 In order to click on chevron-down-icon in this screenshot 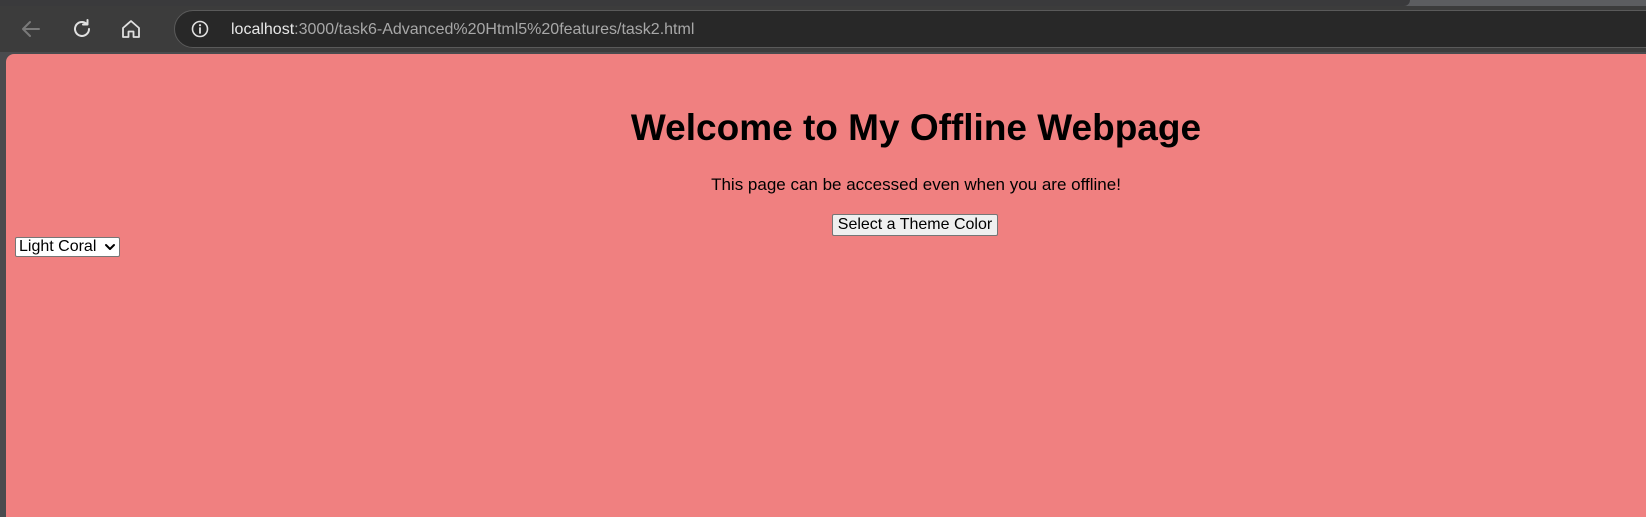, I will do `click(110, 247)`.